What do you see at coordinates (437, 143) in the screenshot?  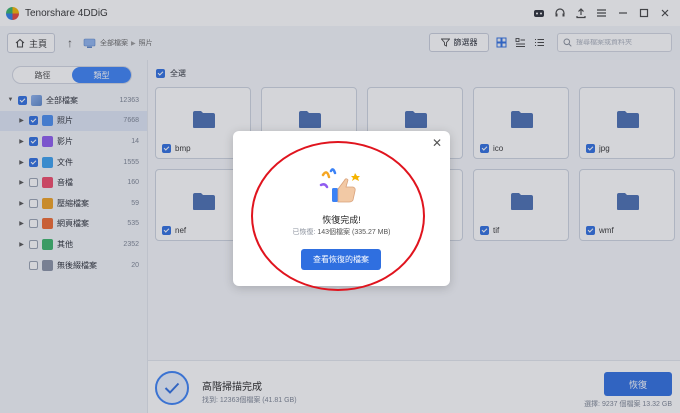 I see `close-icon: ✕` at bounding box center [437, 143].